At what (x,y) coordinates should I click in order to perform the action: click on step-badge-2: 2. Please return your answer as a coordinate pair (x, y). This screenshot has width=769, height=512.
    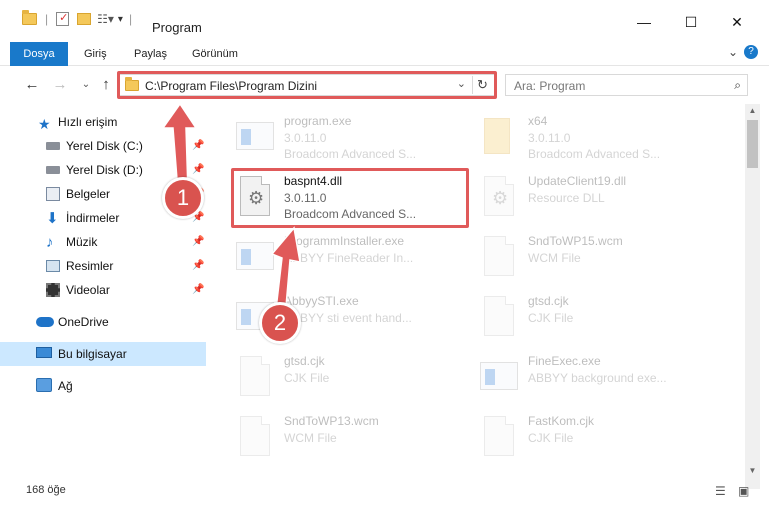
    Looking at the image, I should click on (280, 323).